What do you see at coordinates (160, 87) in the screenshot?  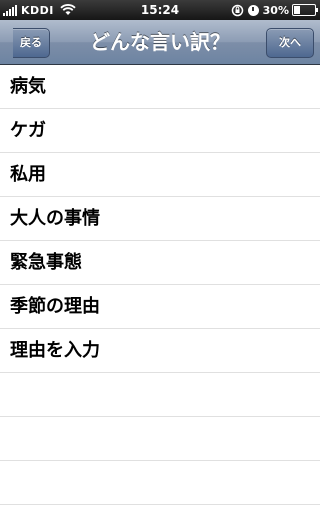 I see `list-item-sick: 病気` at bounding box center [160, 87].